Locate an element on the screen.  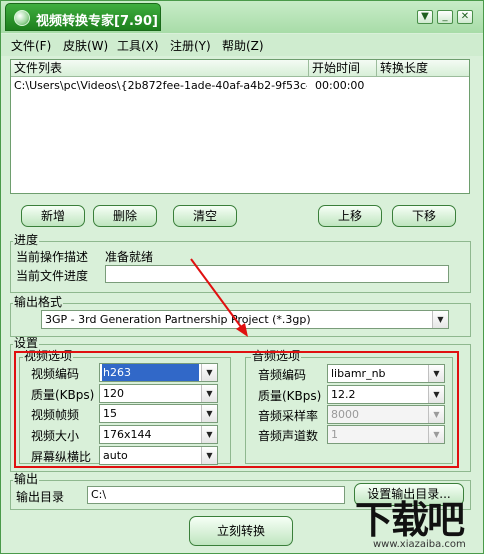
annotation-arrow-icon is located at coordinates (219, 297).